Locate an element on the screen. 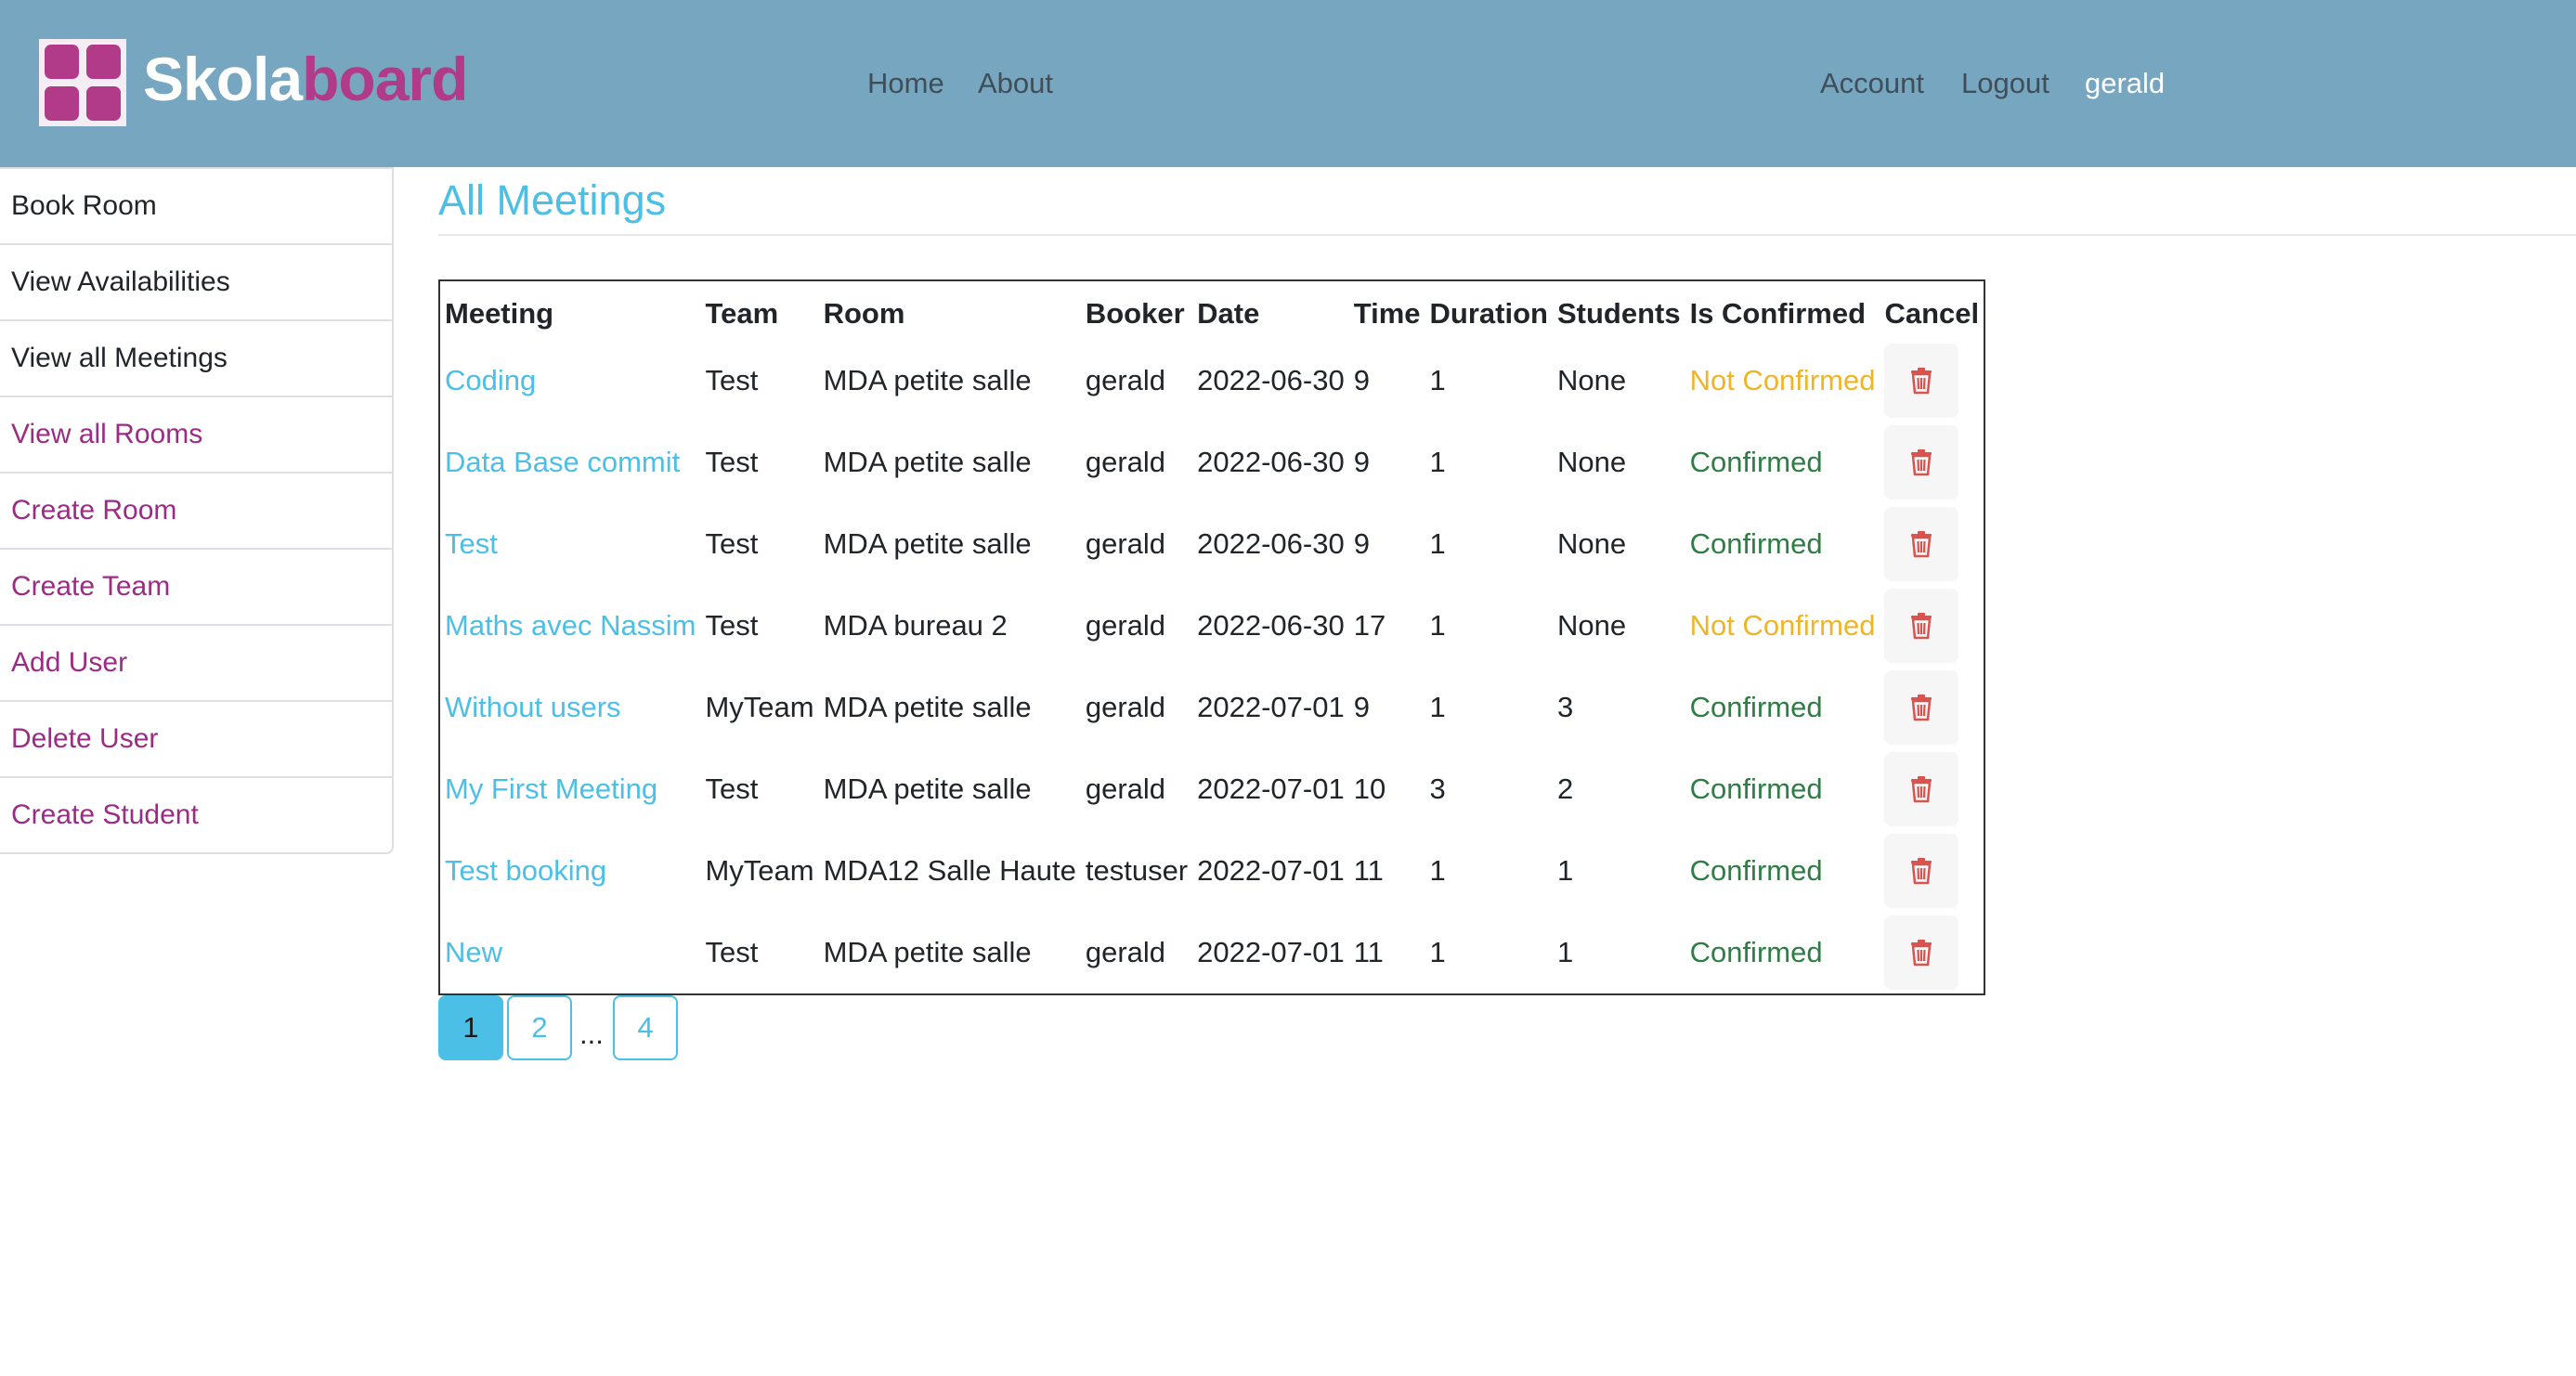 The width and height of the screenshot is (2576, 1376). brand-name-part2: board is located at coordinates (385, 79).